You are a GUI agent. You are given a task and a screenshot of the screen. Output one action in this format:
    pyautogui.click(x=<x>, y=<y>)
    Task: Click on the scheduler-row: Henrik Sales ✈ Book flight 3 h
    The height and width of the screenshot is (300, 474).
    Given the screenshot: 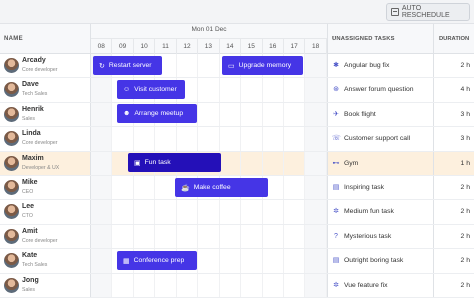 What is the action you would take?
    pyautogui.click(x=237, y=115)
    